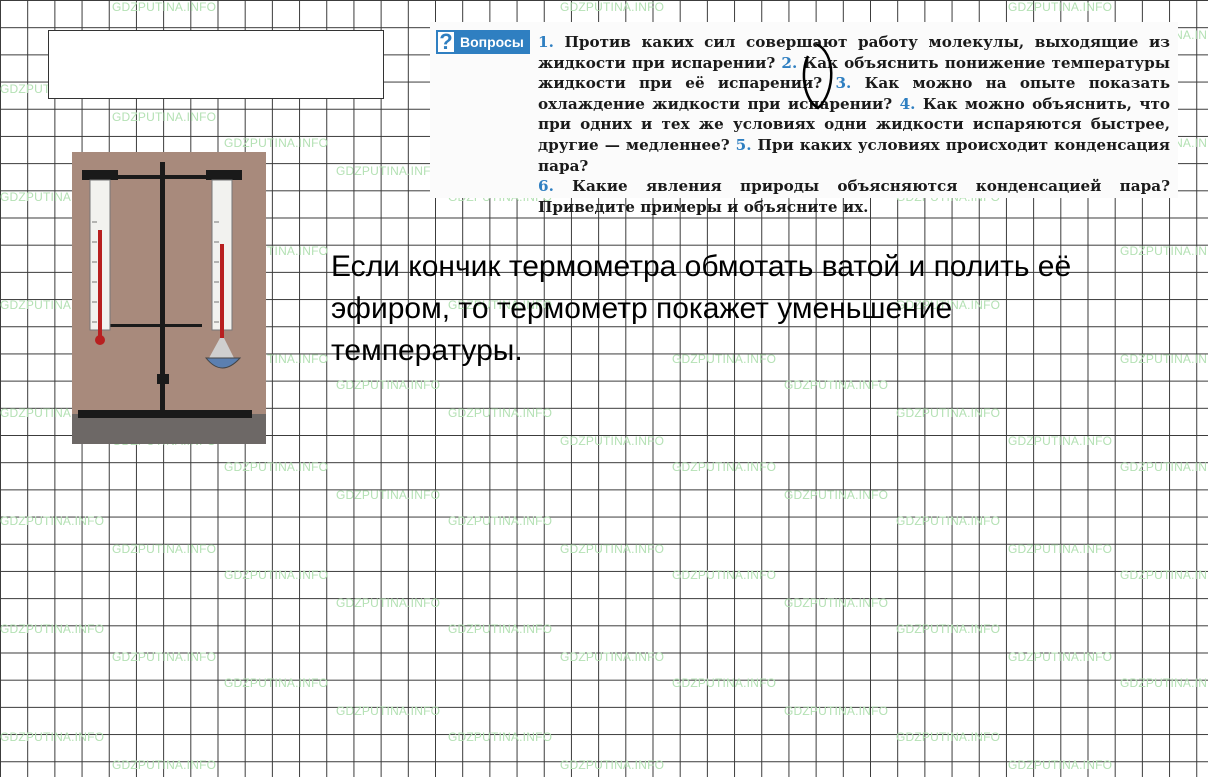 The image size is (1208, 777). I want to click on name-box, so click(216, 64).